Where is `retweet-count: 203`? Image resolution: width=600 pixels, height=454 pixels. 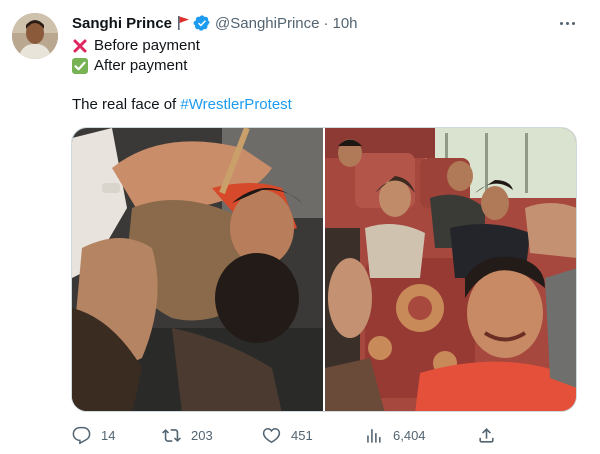 retweet-count: 203 is located at coordinates (202, 435).